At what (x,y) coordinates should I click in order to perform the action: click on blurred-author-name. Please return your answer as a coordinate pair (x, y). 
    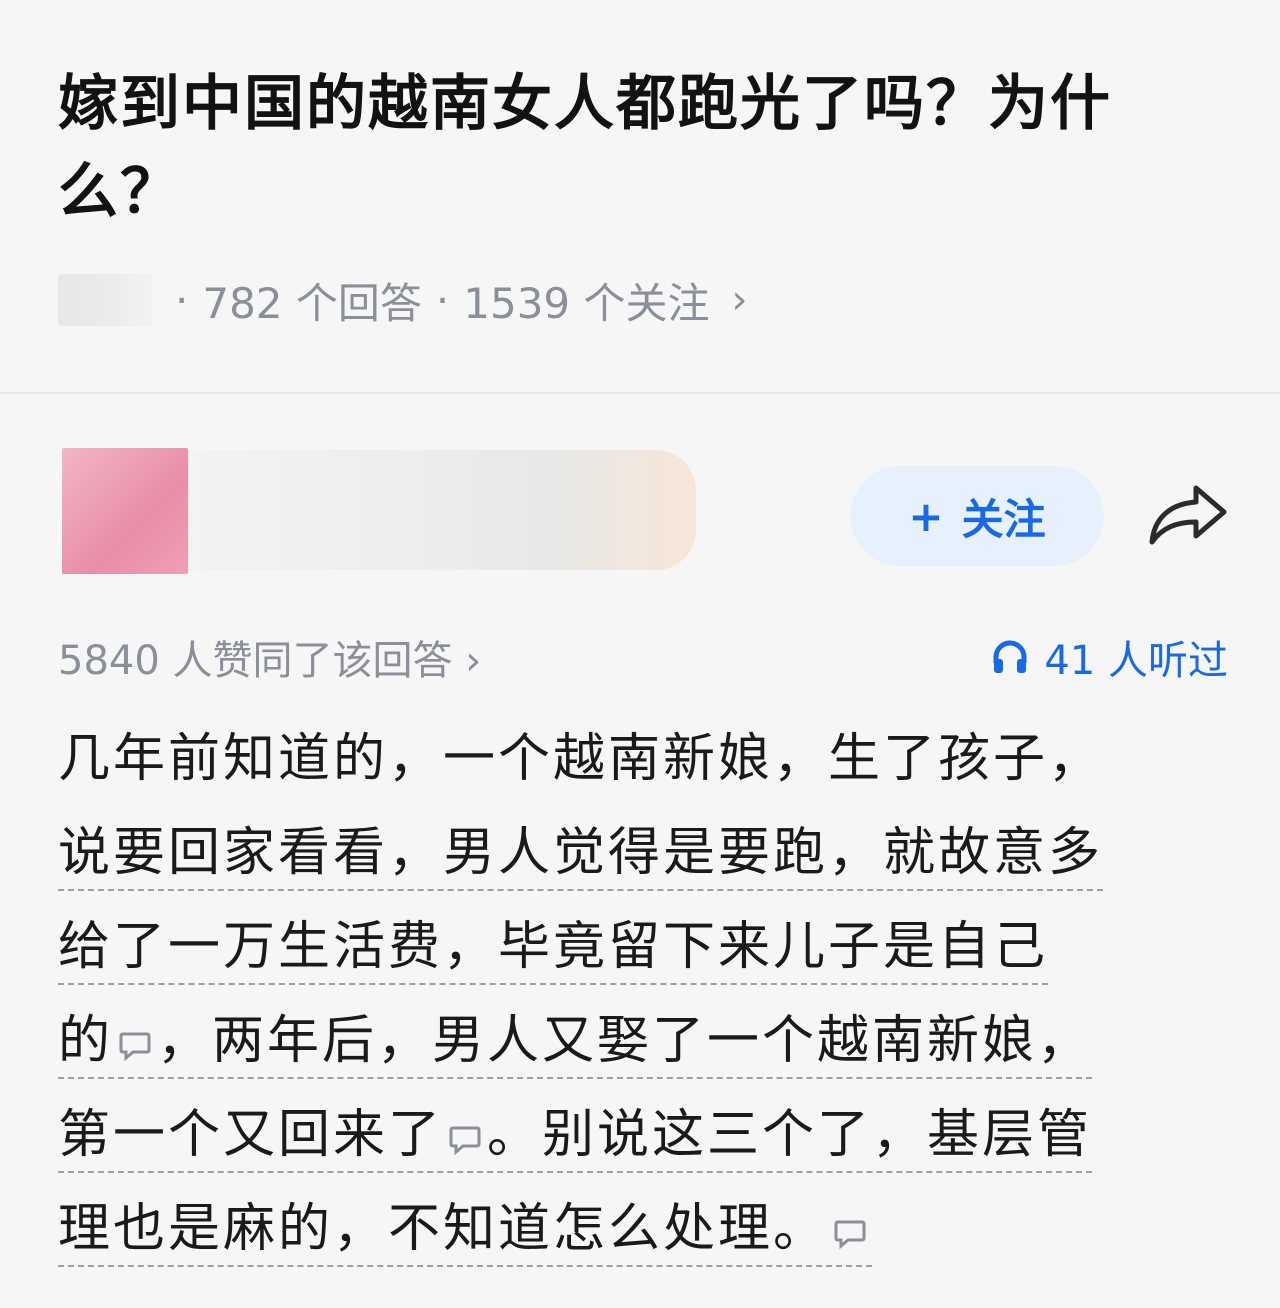
    Looking at the image, I should click on (442, 510).